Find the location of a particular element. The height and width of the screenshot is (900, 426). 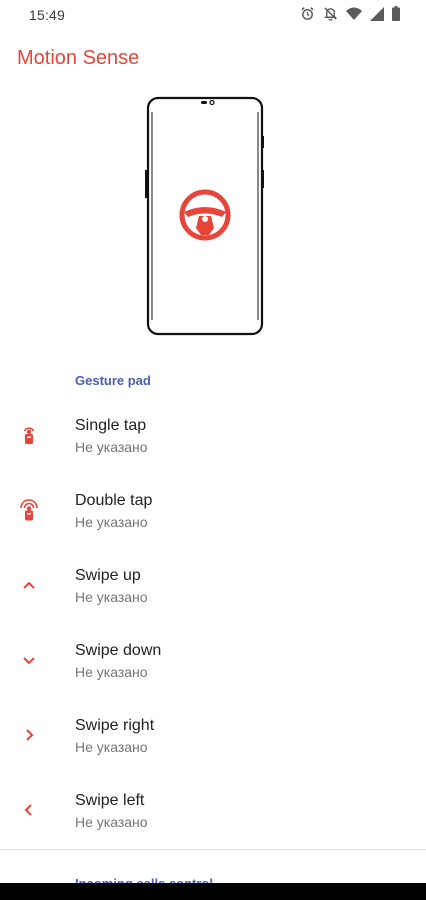

gesture-item-swipe-right: Swipe right Не указано is located at coordinates (213, 737).